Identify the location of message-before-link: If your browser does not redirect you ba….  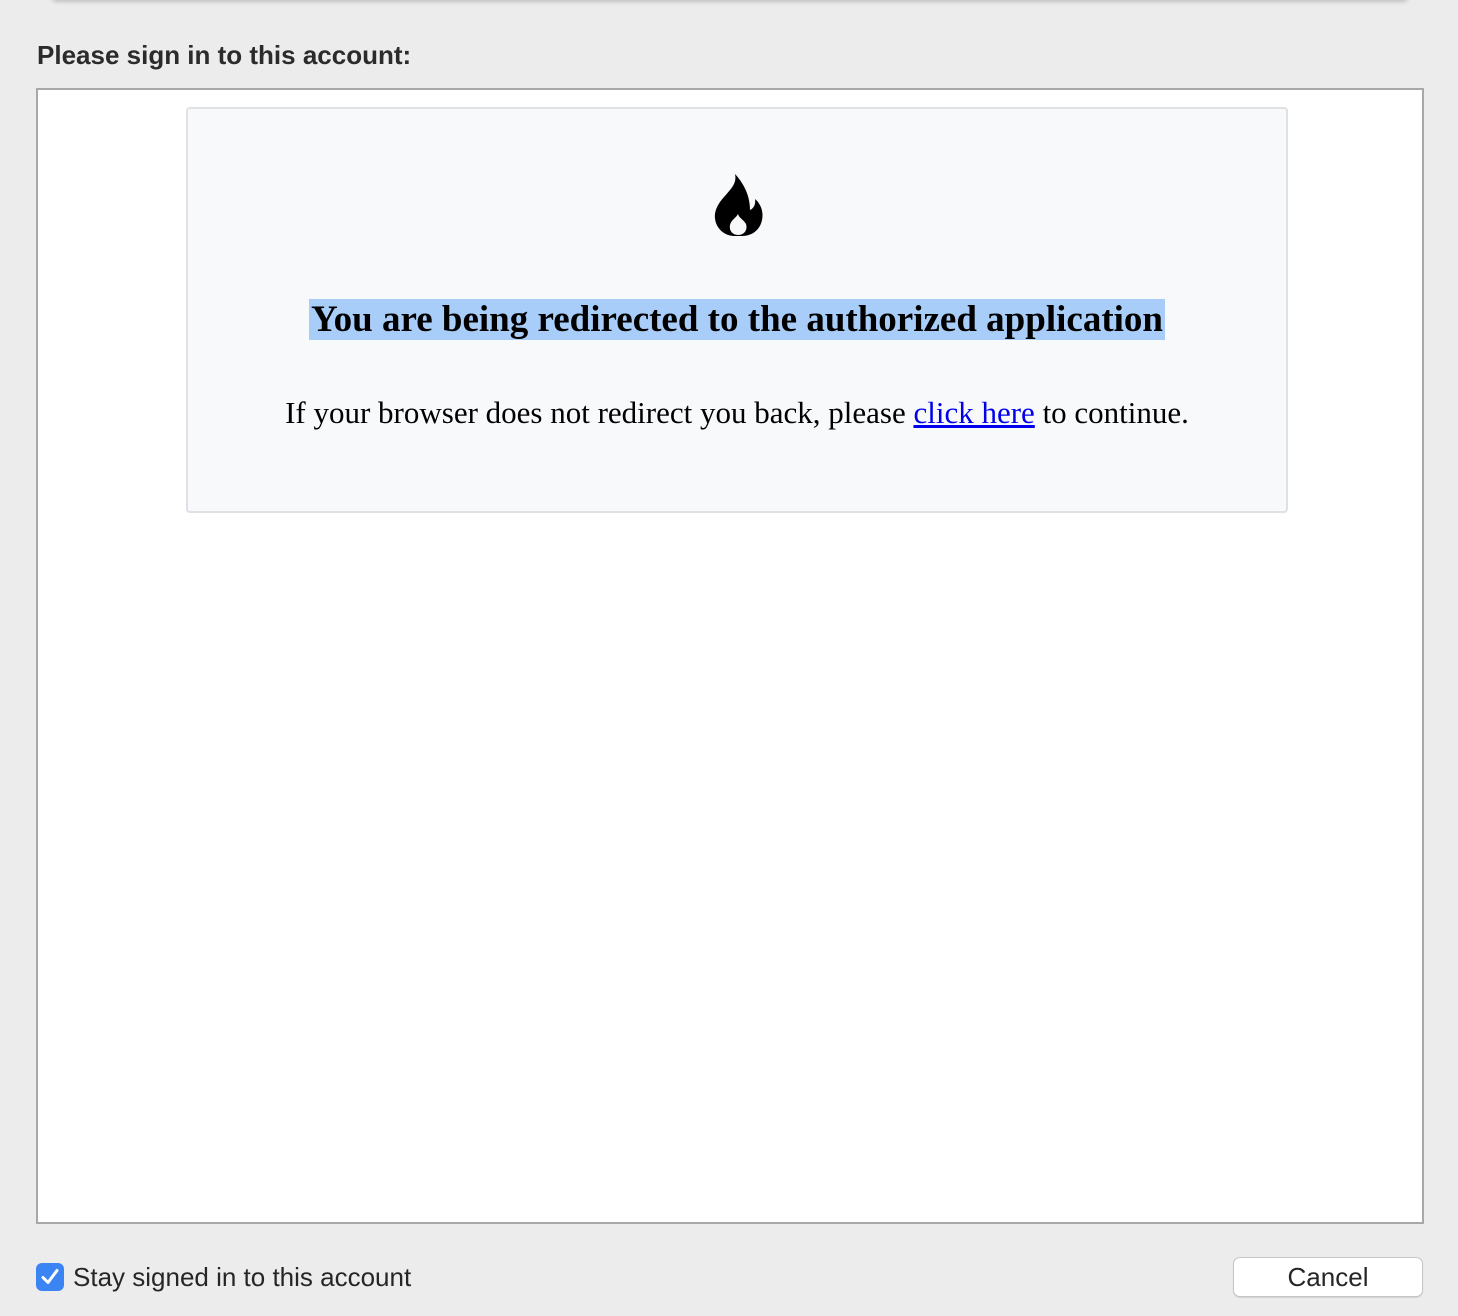
(599, 412).